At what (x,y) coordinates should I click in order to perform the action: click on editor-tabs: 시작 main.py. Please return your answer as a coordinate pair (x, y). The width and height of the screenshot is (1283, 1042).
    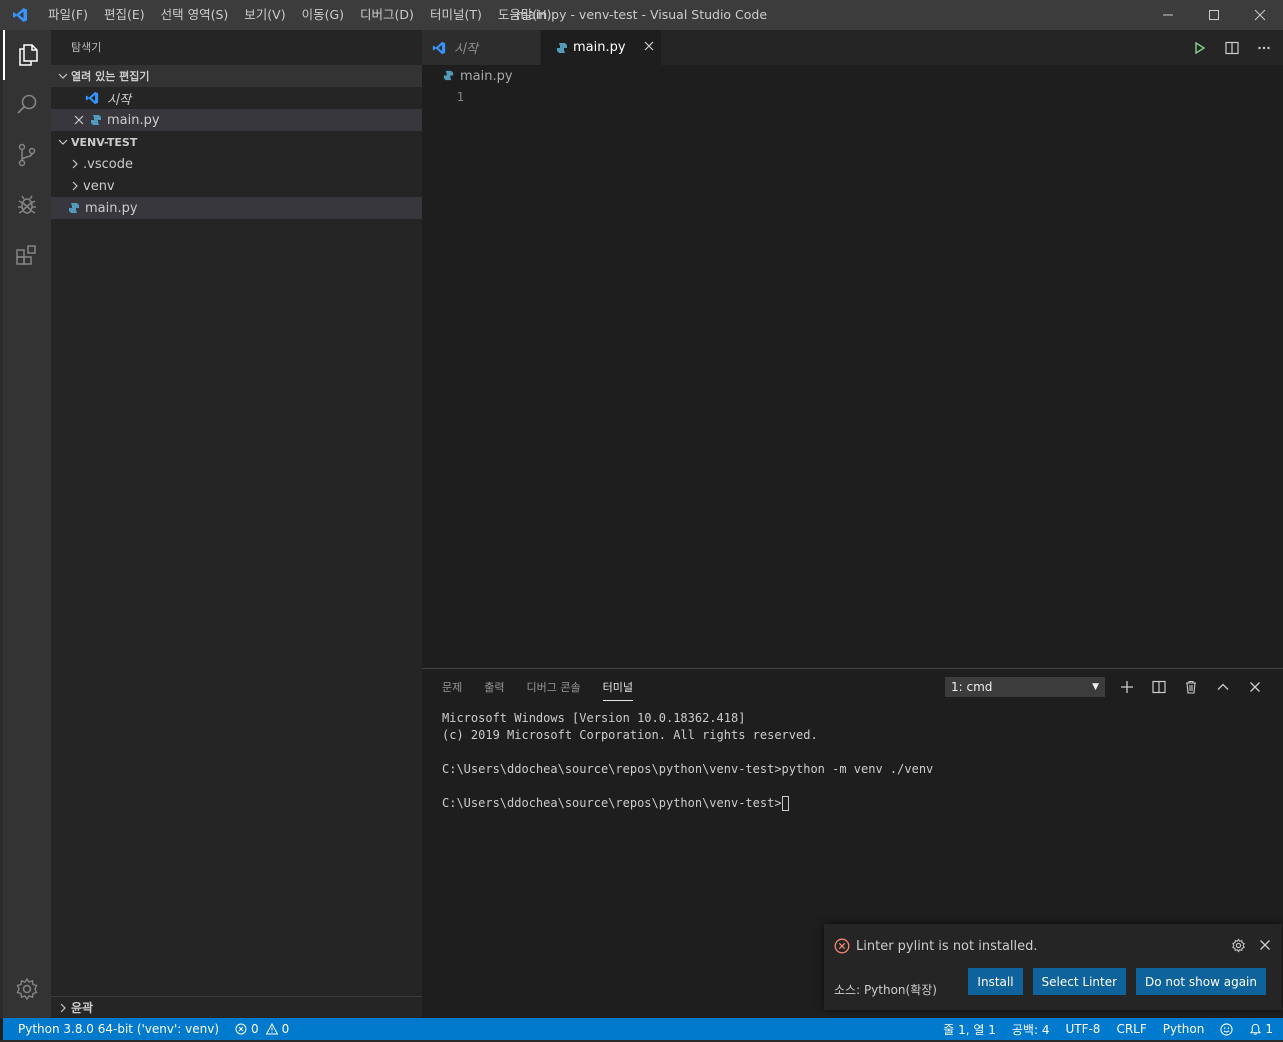
    Looking at the image, I should click on (852, 47).